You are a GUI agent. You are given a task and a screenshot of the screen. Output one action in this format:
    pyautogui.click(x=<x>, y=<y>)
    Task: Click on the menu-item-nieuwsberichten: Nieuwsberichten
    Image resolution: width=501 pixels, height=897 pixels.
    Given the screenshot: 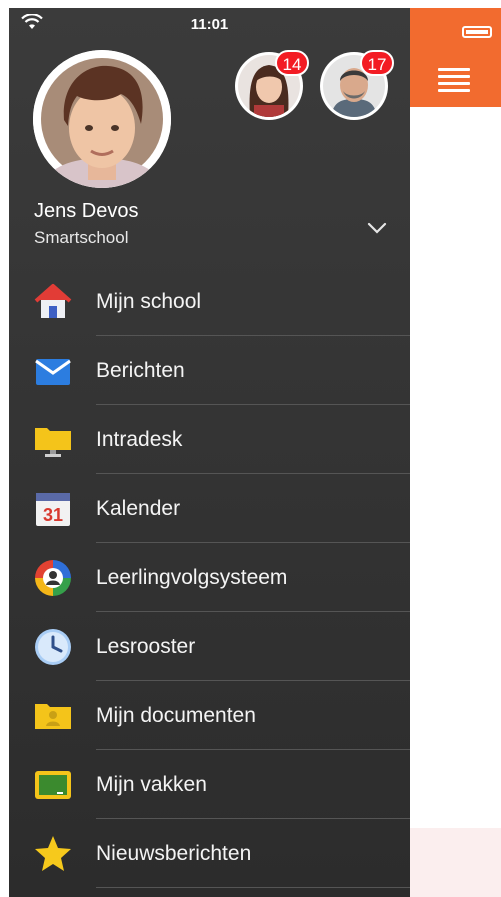 What is the action you would take?
    pyautogui.click(x=209, y=853)
    